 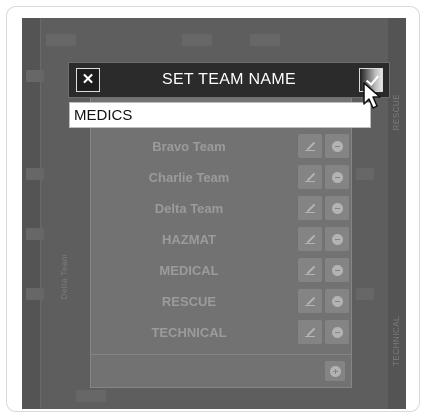 What do you see at coordinates (372, 95) in the screenshot?
I see `mouse-pointer-icon` at bounding box center [372, 95].